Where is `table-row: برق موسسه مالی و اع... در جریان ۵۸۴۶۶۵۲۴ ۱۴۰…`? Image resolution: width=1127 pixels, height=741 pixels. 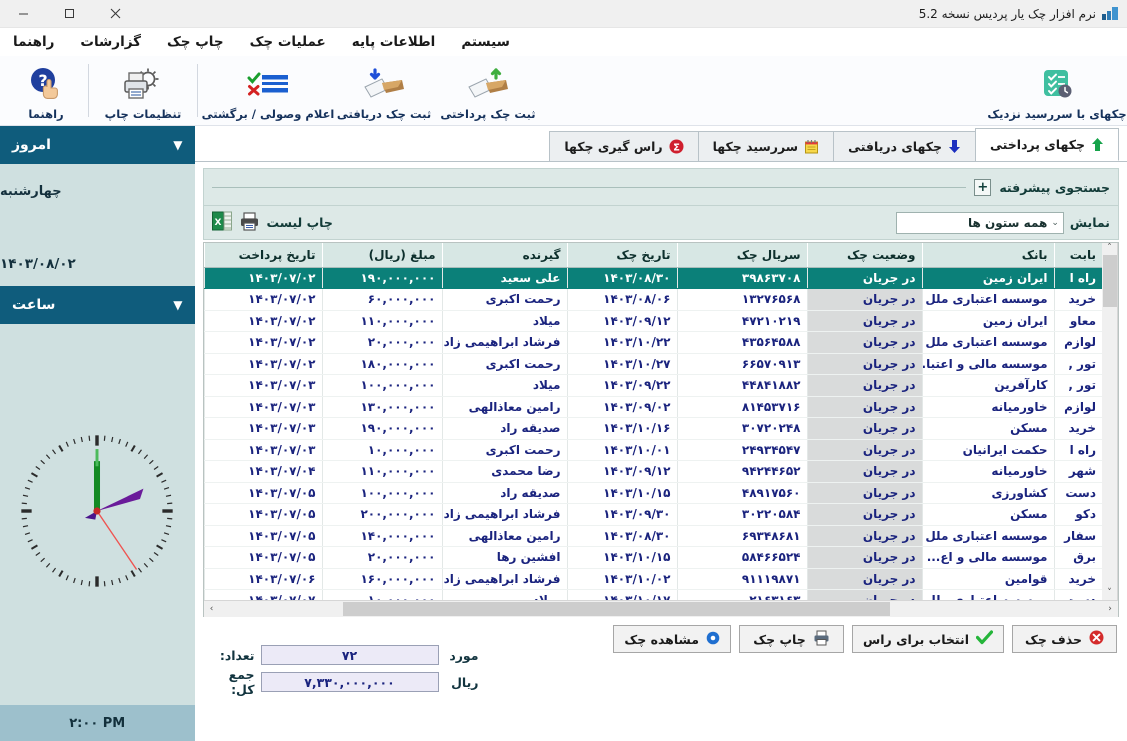
table-row: برق موسسه مالی و اع... در جریان ۵۸۴۶۶۵۲۴ ۱۴۰… is located at coordinates (652, 557).